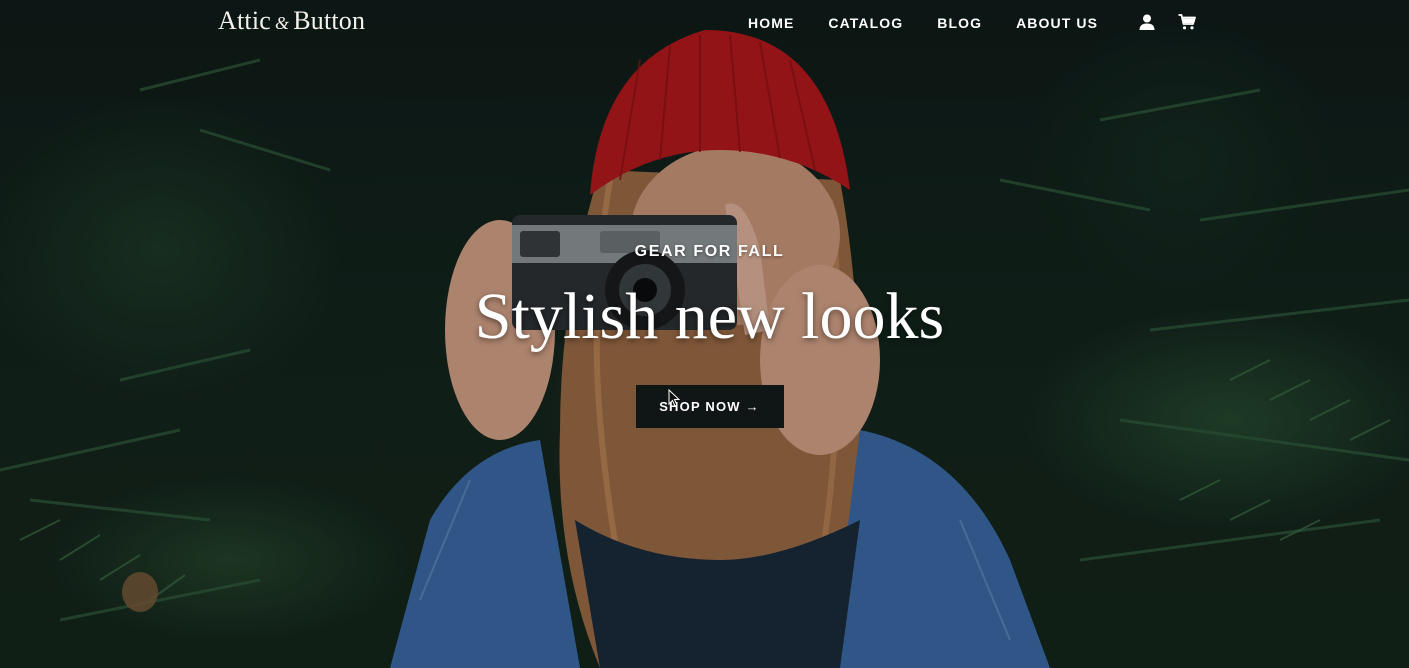  Describe the element at coordinates (959, 23) in the screenshot. I see `nav-blog: BLOG` at that location.